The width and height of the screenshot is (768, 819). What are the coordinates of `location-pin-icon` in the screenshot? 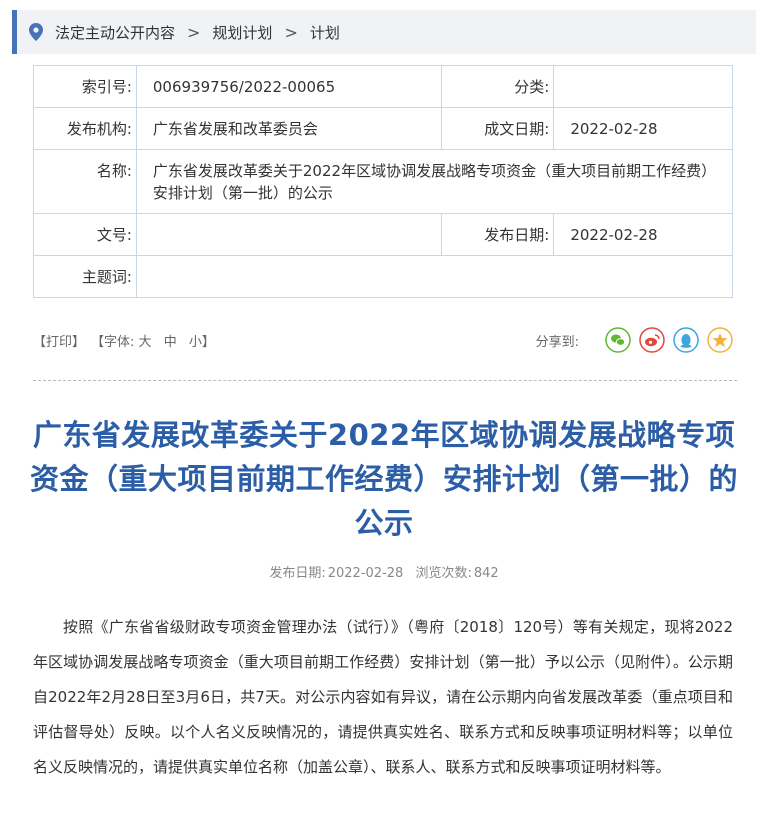 It's located at (36, 32).